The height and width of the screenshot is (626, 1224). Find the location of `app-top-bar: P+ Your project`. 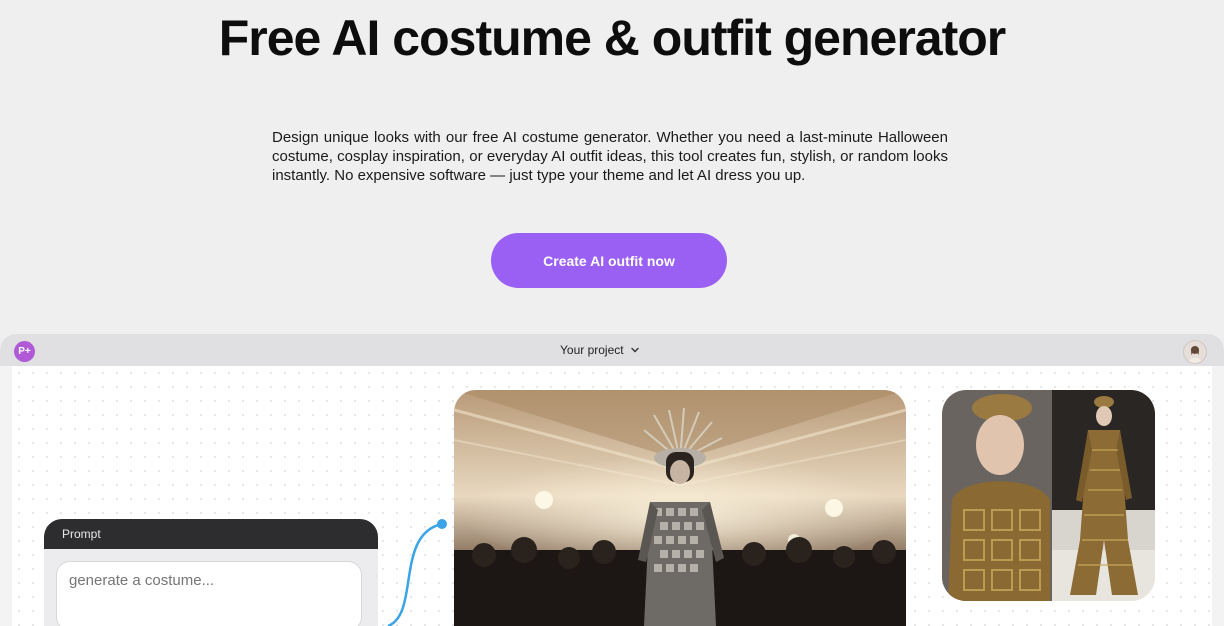

app-top-bar: P+ Your project is located at coordinates (612, 350).